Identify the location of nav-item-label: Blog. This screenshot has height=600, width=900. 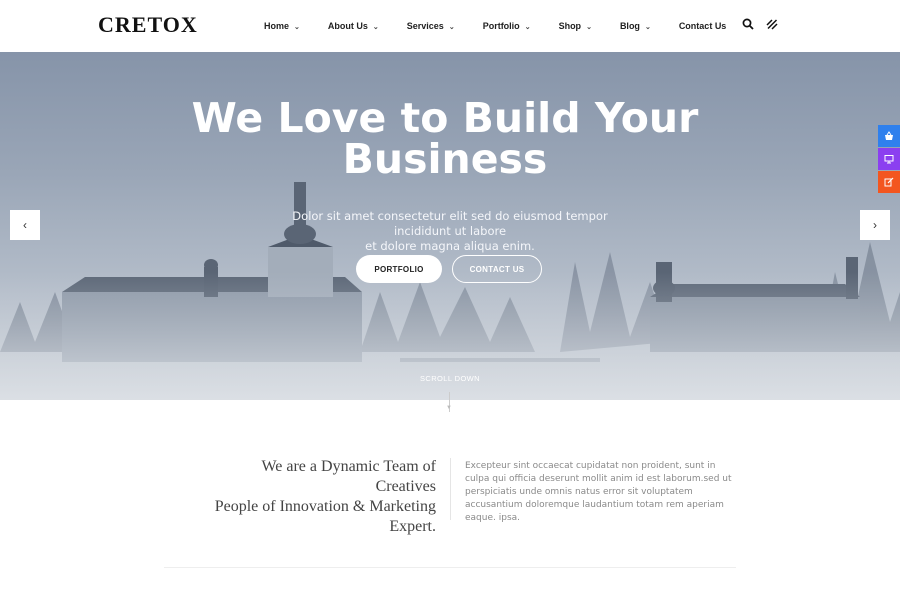
(629, 26).